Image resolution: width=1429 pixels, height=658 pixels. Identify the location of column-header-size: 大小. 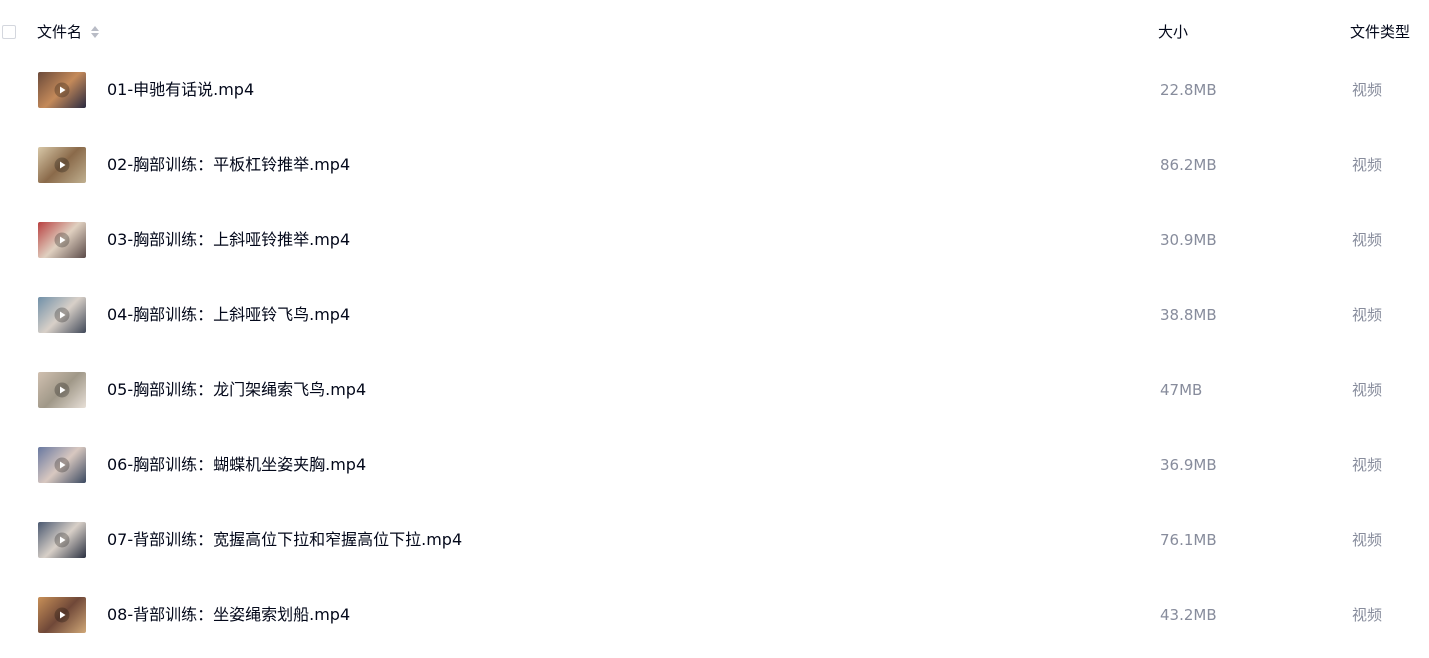
(1173, 32).